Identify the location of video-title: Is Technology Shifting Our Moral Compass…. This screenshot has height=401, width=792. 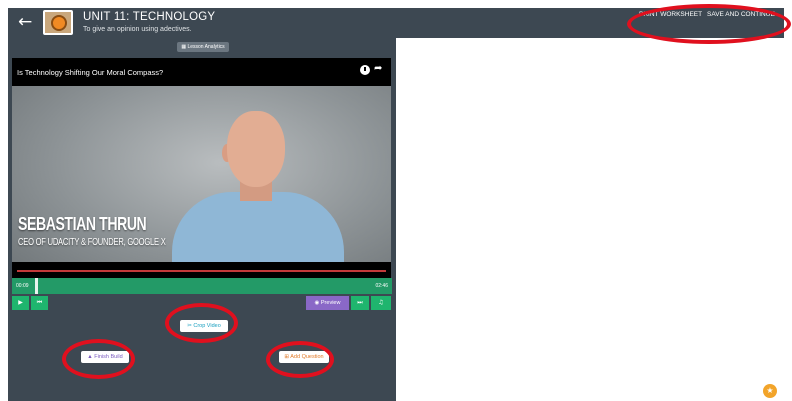
(90, 72).